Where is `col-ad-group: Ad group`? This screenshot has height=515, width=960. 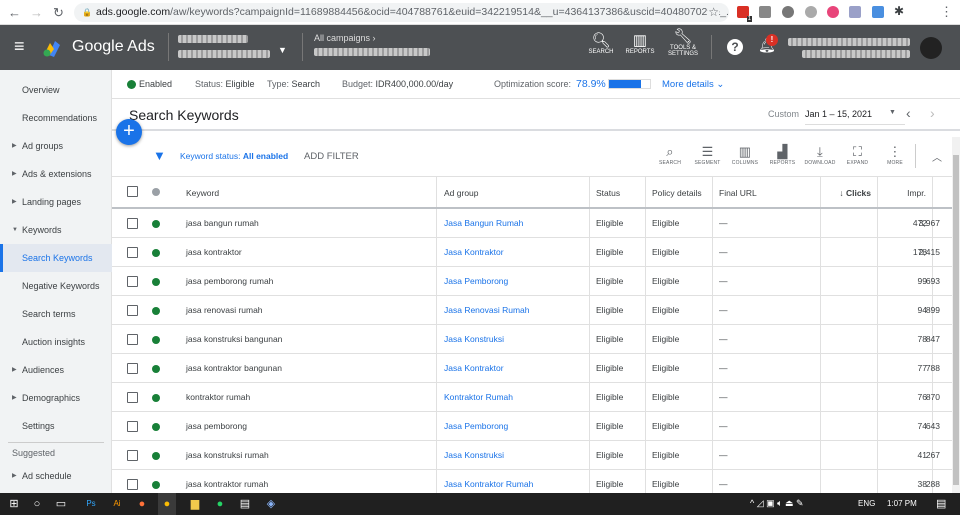
col-ad-group: Ad group is located at coordinates (461, 192).